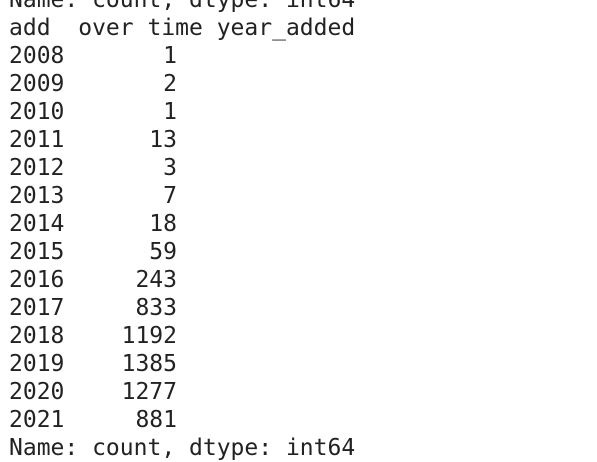 The width and height of the screenshot is (597, 462). What do you see at coordinates (163, 140) in the screenshot?
I see `count-cell: 13` at bounding box center [163, 140].